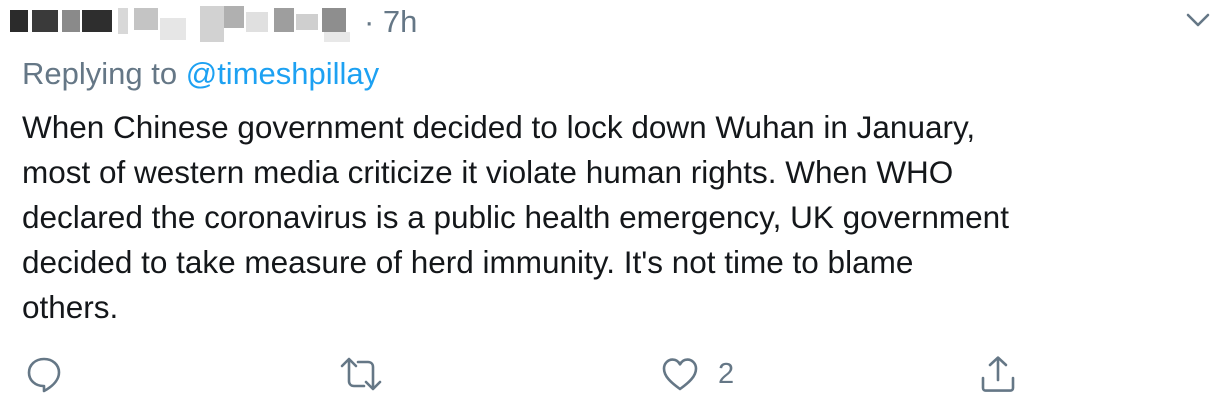 Image resolution: width=1224 pixels, height=412 pixels. Describe the element at coordinates (612, 24) in the screenshot. I see `tweet-header: · 7h` at that location.